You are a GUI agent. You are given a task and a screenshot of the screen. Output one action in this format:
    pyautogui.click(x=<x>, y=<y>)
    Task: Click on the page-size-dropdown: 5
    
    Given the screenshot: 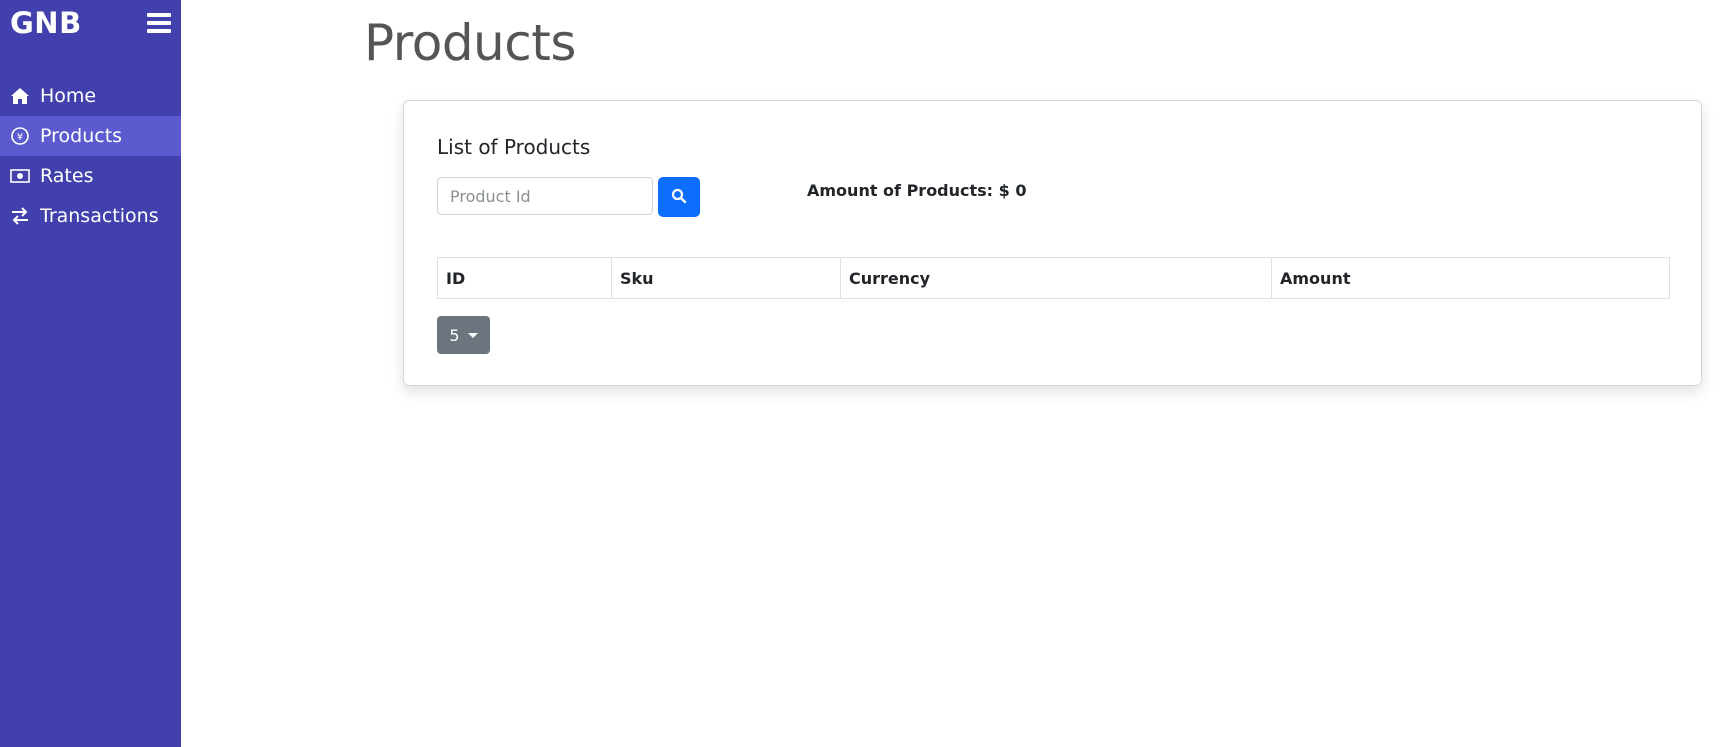 What is the action you would take?
    pyautogui.click(x=463, y=335)
    